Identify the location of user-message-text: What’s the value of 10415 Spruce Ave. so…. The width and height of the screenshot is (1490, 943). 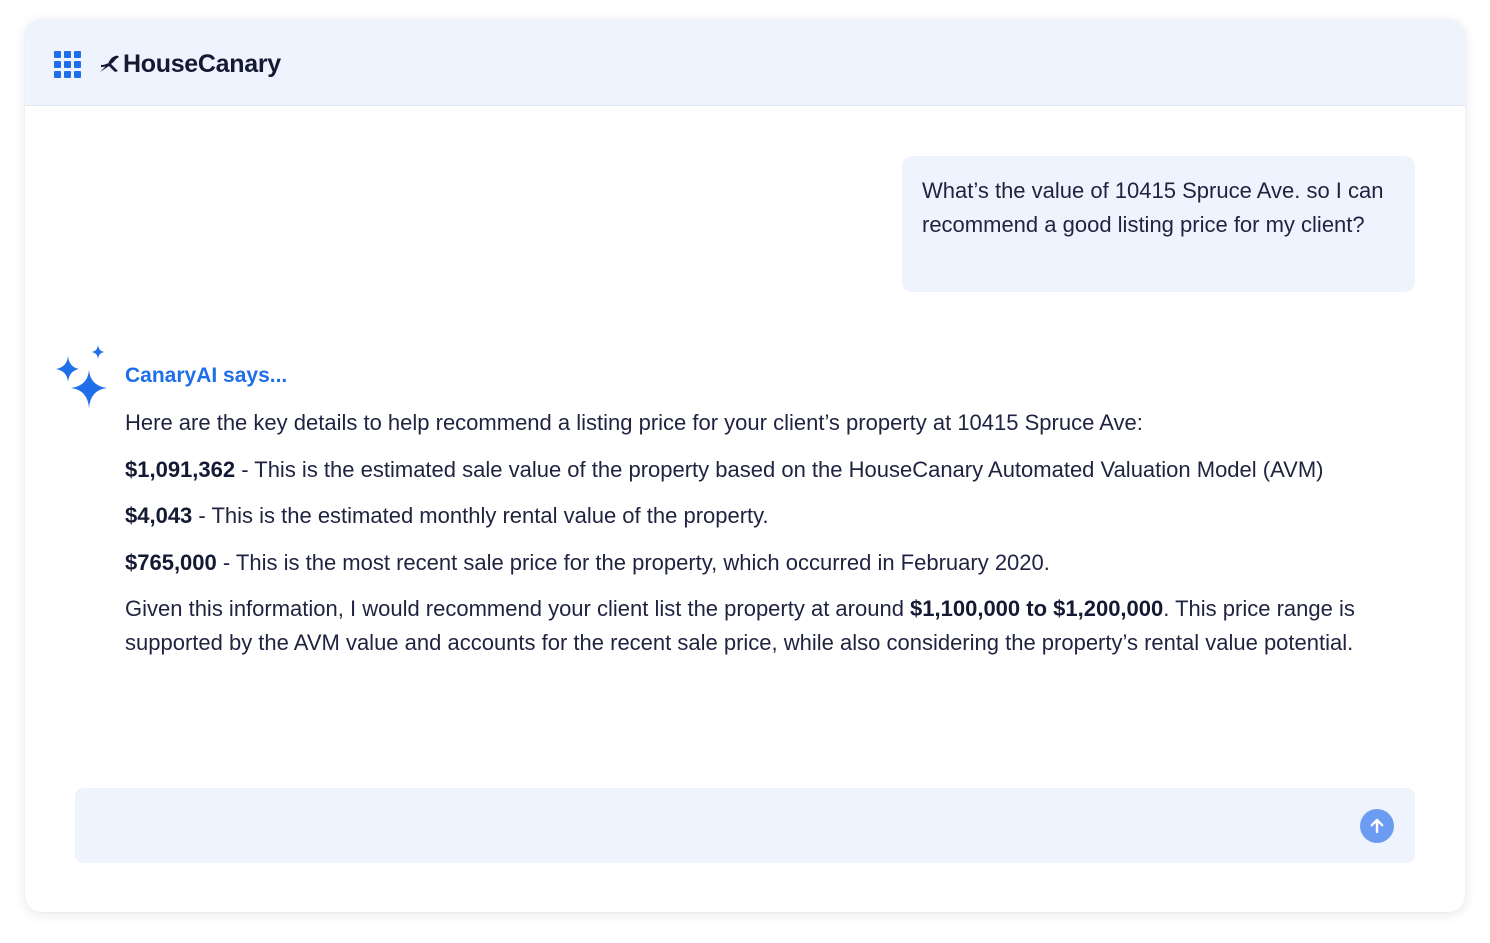
(1153, 207).